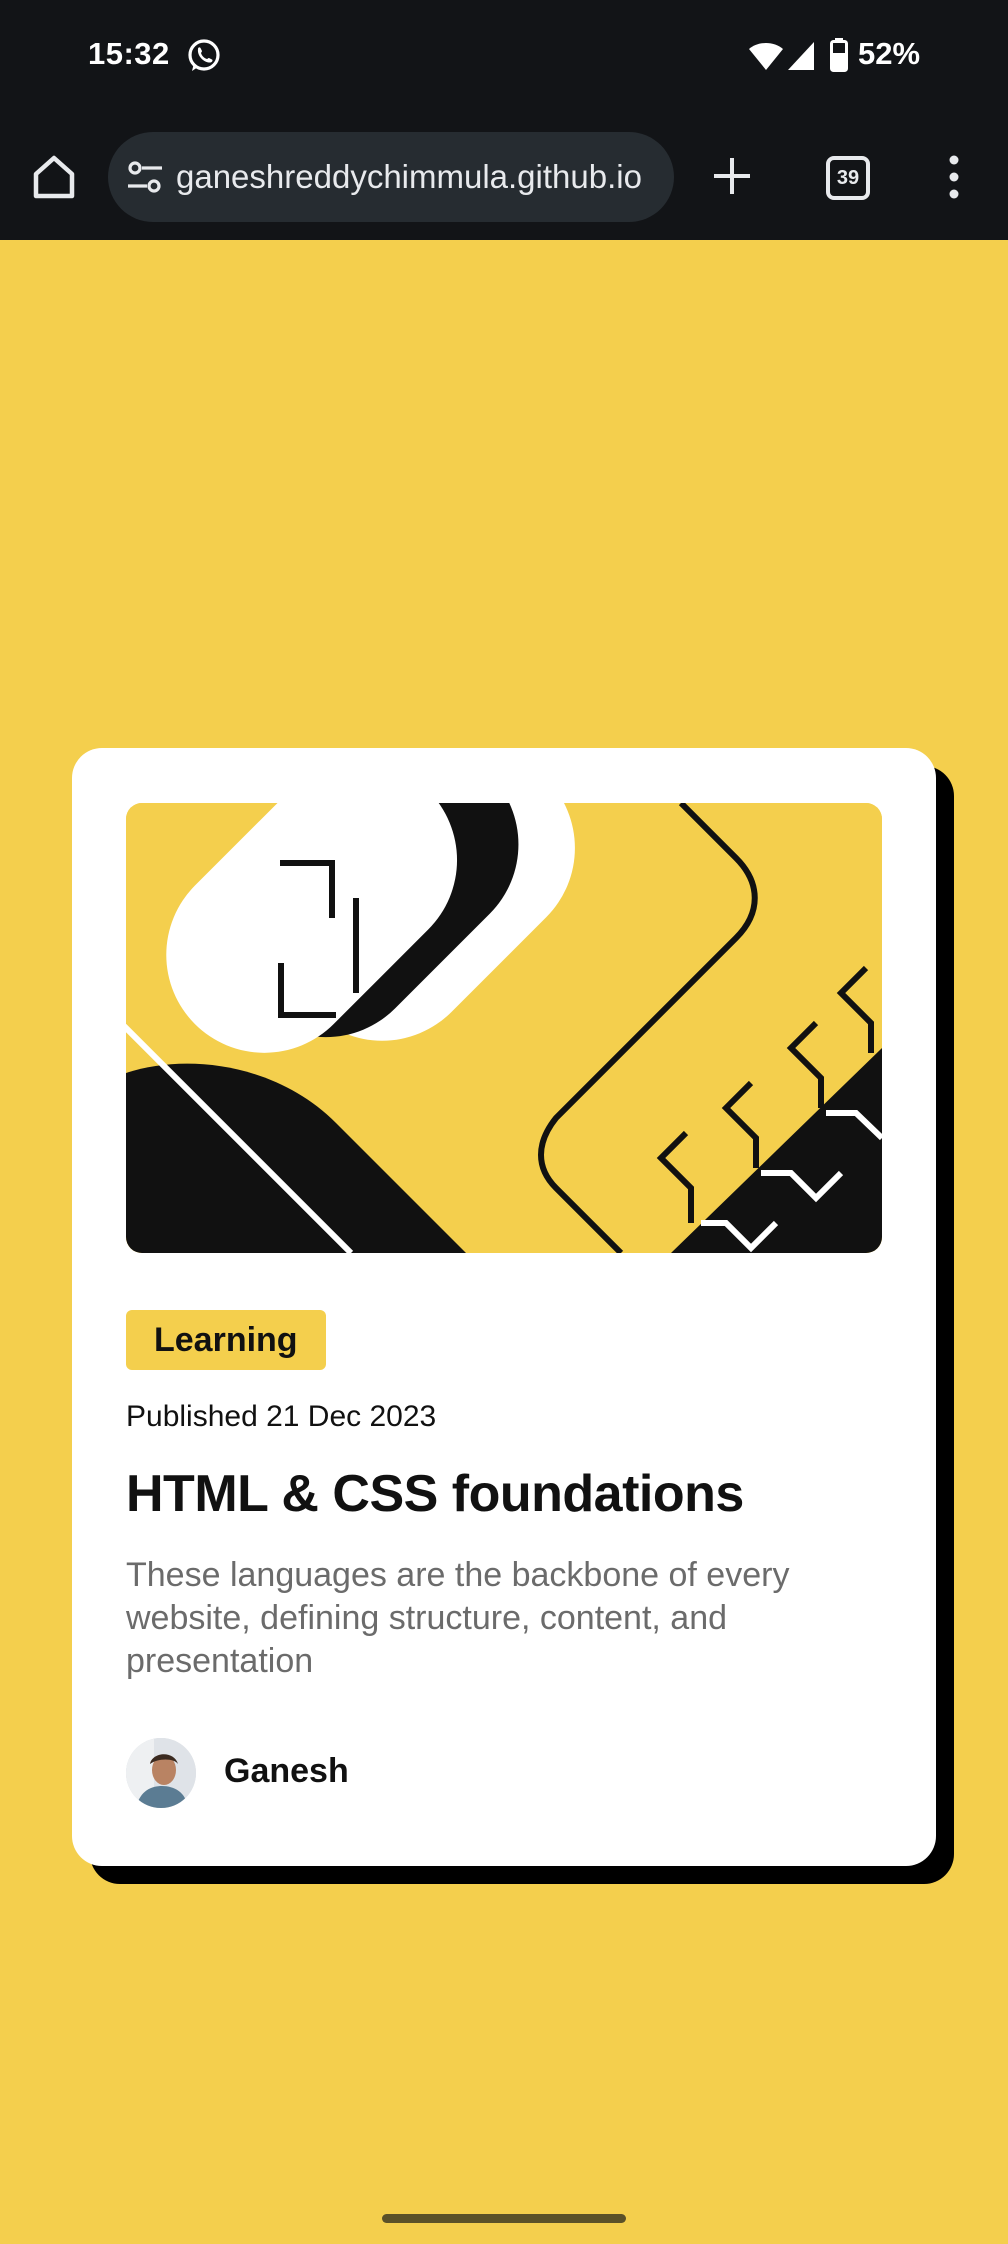 The height and width of the screenshot is (2244, 1008). Describe the element at coordinates (418, 177) in the screenshot. I see `url-text: ganeshreddychimmula.github.io` at that location.